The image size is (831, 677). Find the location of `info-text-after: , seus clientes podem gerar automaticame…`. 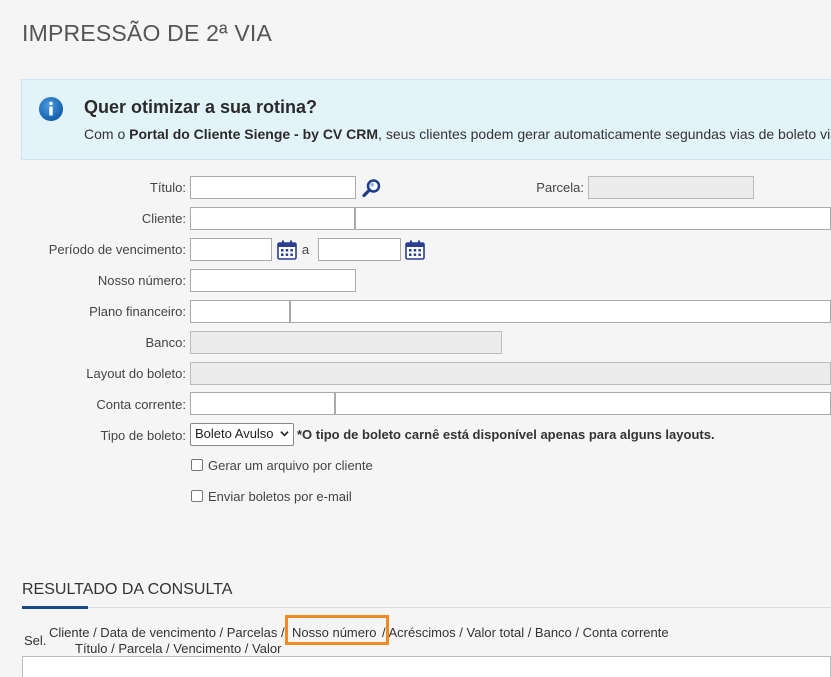

info-text-after: , seus clientes podem gerar automaticame… is located at coordinates (604, 134).